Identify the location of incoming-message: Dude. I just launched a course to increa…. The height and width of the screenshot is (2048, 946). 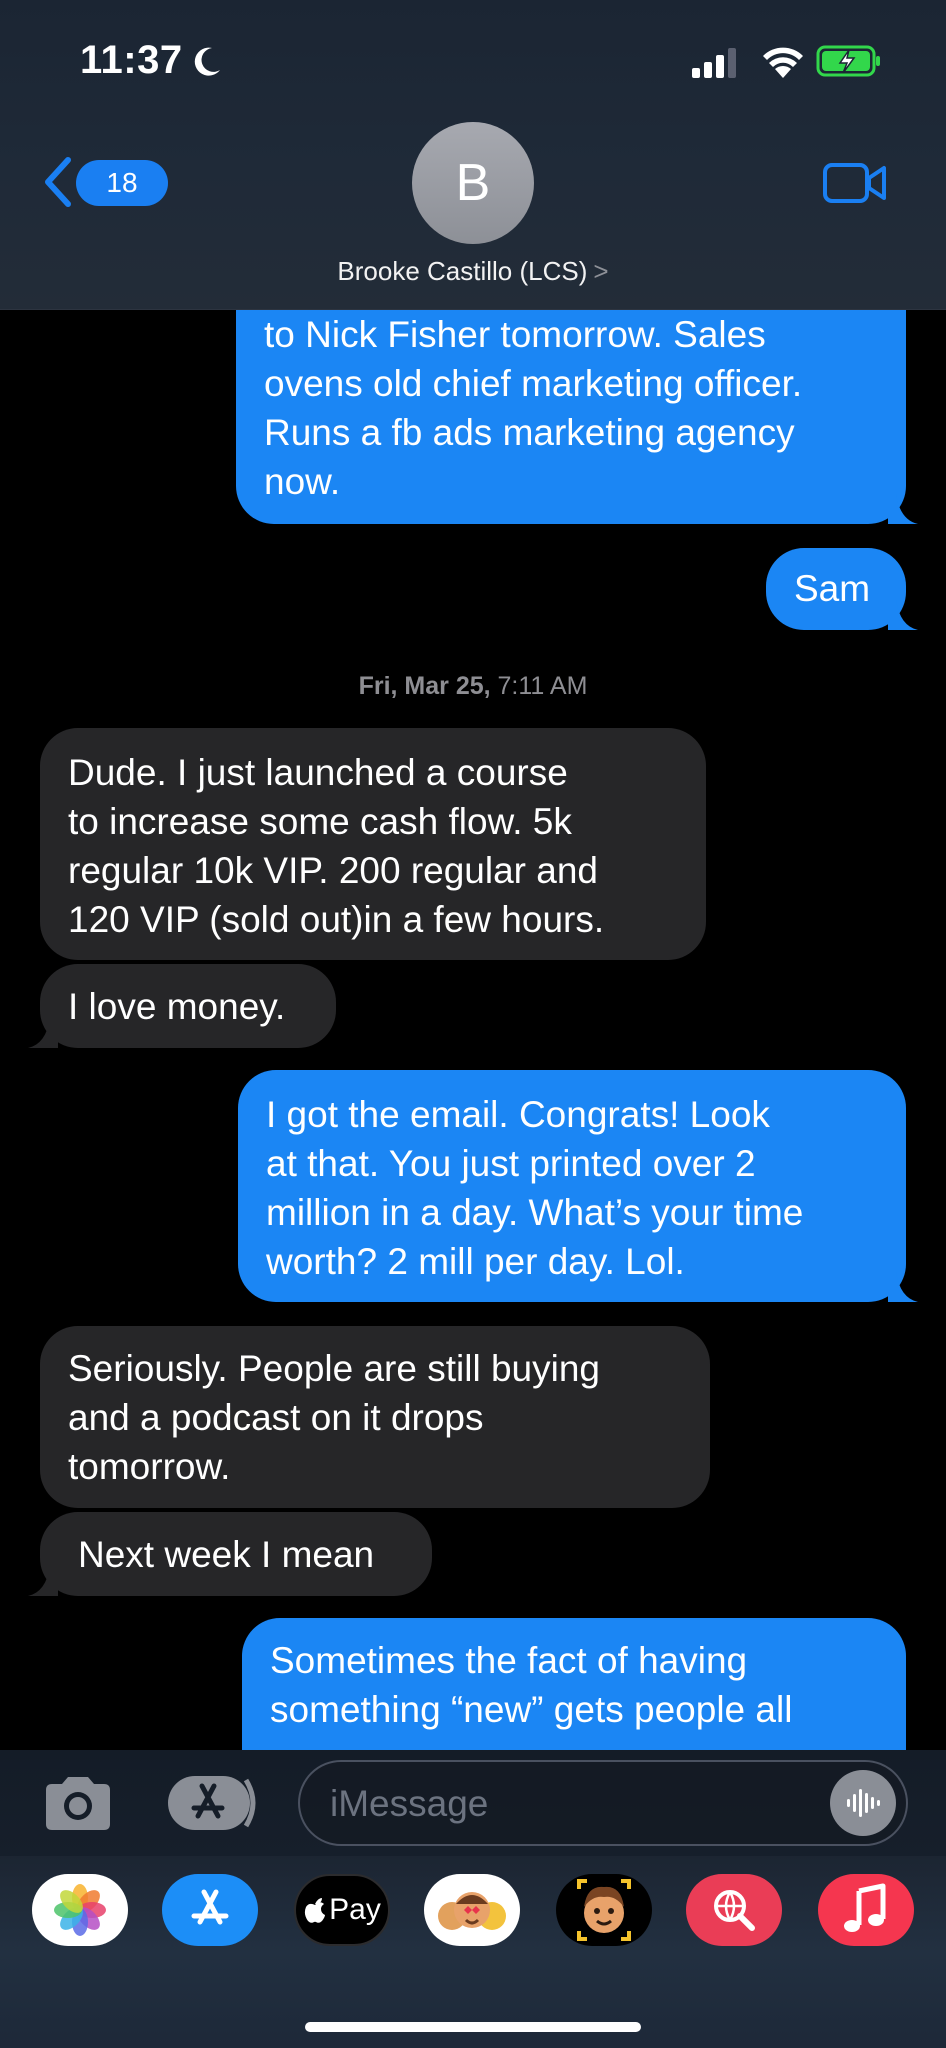
(373, 844).